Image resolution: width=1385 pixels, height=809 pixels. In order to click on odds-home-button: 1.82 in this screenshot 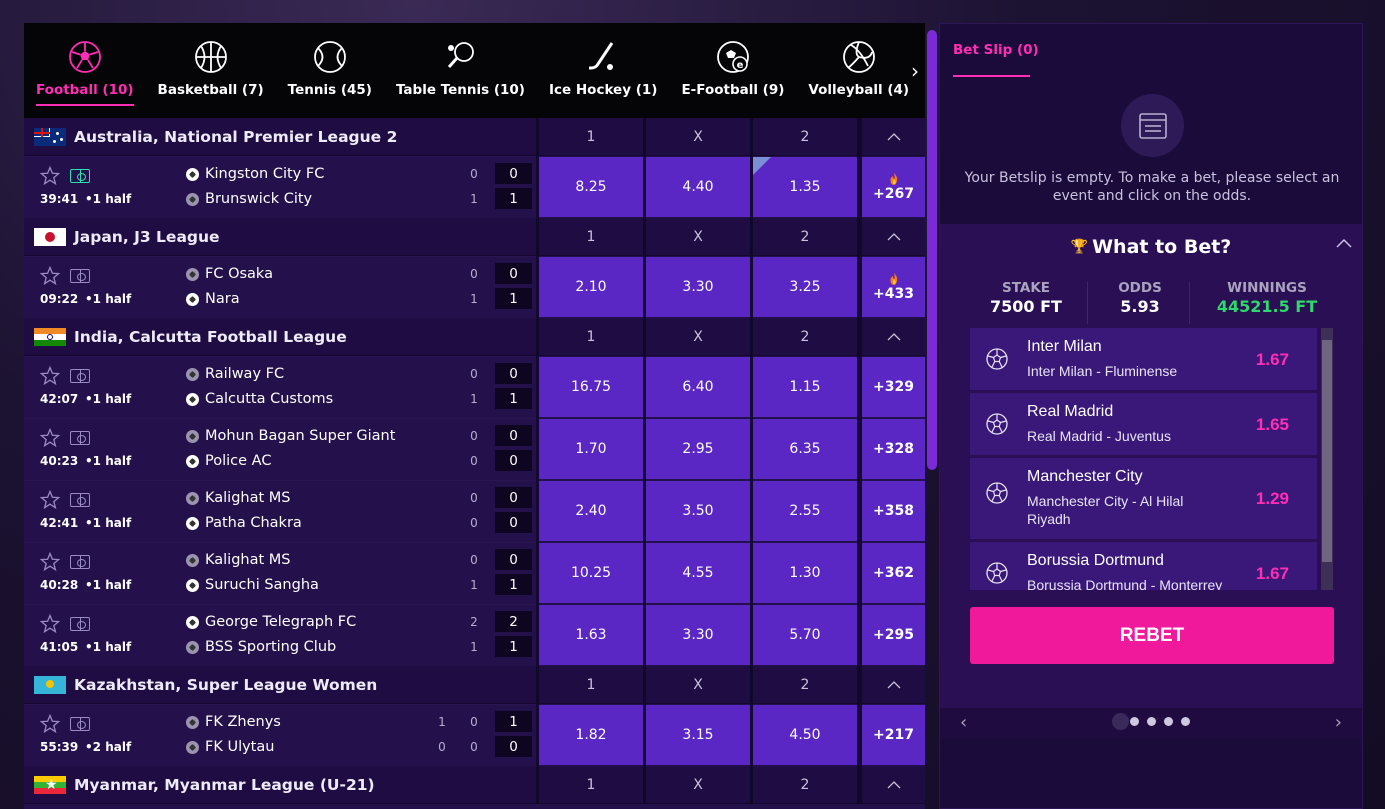, I will do `click(591, 735)`.